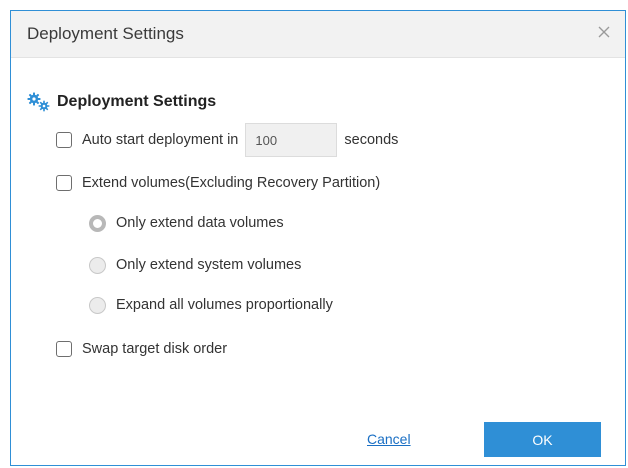 The height and width of the screenshot is (468, 628). Describe the element at coordinates (542, 439) in the screenshot. I see `ok-button: OK` at that location.